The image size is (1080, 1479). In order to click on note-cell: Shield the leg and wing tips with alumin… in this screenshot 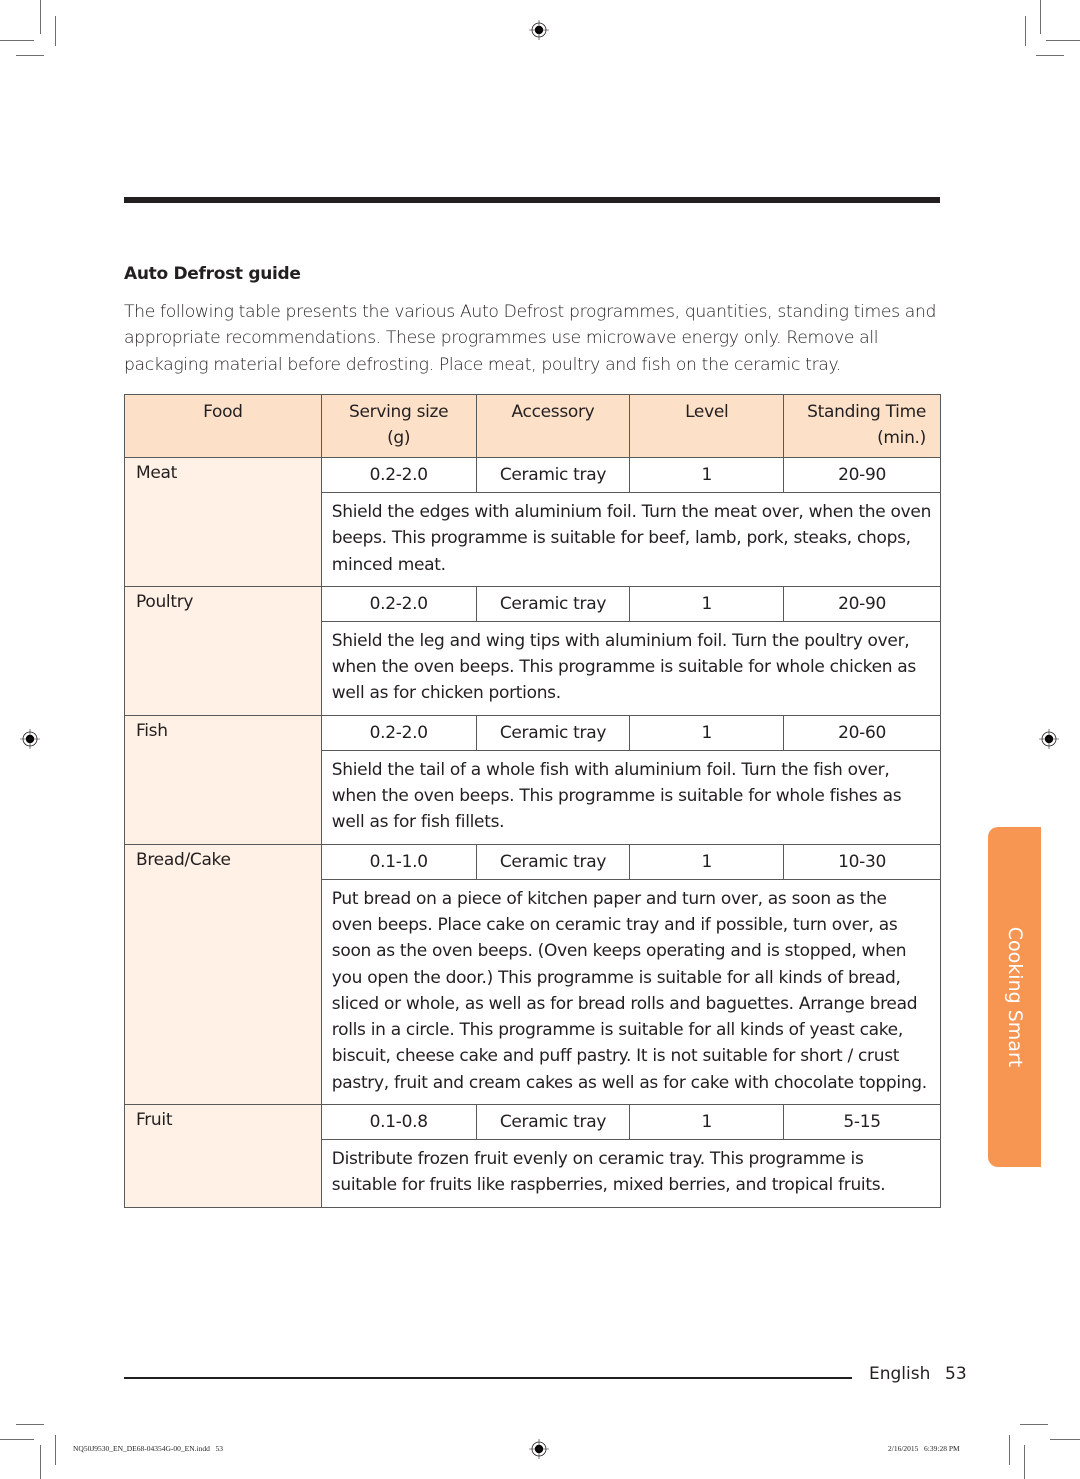, I will do `click(631, 668)`.